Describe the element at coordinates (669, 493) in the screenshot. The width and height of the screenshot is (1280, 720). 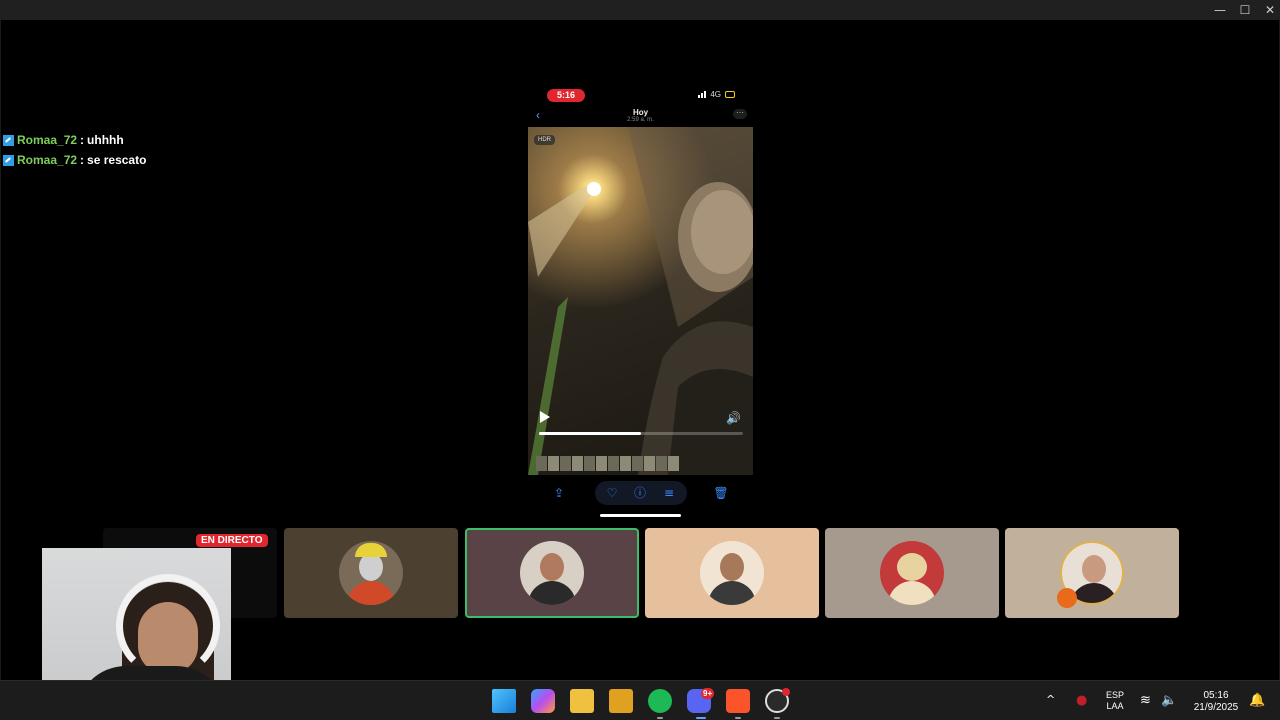
I see `adjust-sliders-icon: ≡` at that location.